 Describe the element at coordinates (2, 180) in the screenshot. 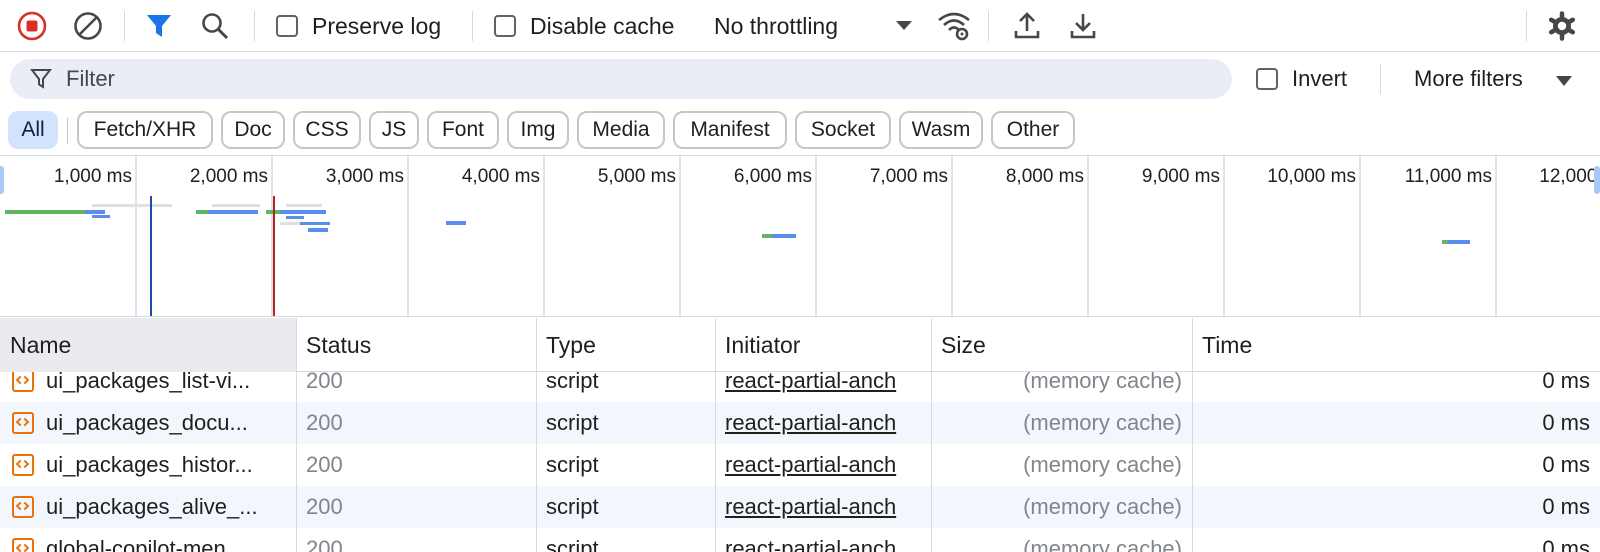

I see `overview-left-handle` at that location.